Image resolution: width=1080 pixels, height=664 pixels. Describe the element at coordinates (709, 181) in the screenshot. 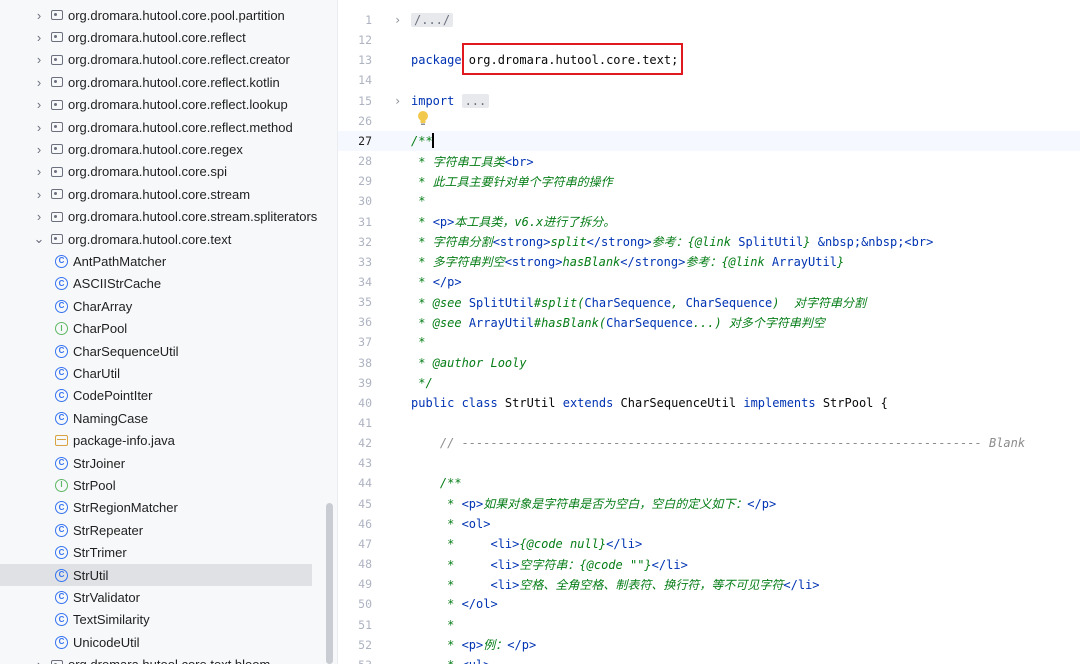

I see `code-line: 29 * 此工具主要针对单个字符串的操作` at that location.